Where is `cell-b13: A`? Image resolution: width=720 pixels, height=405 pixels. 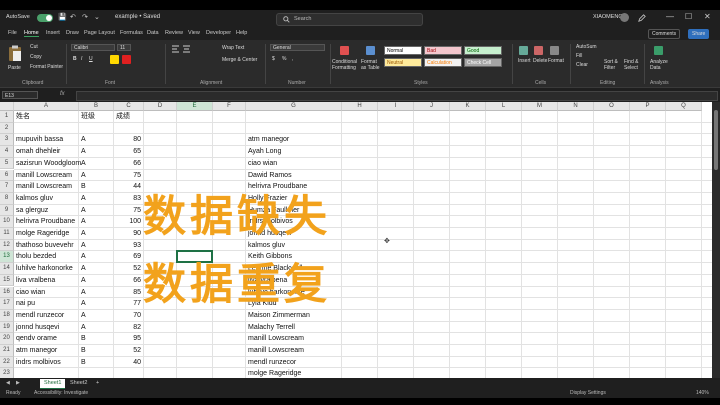
cell-b13: A is located at coordinates (83, 257).